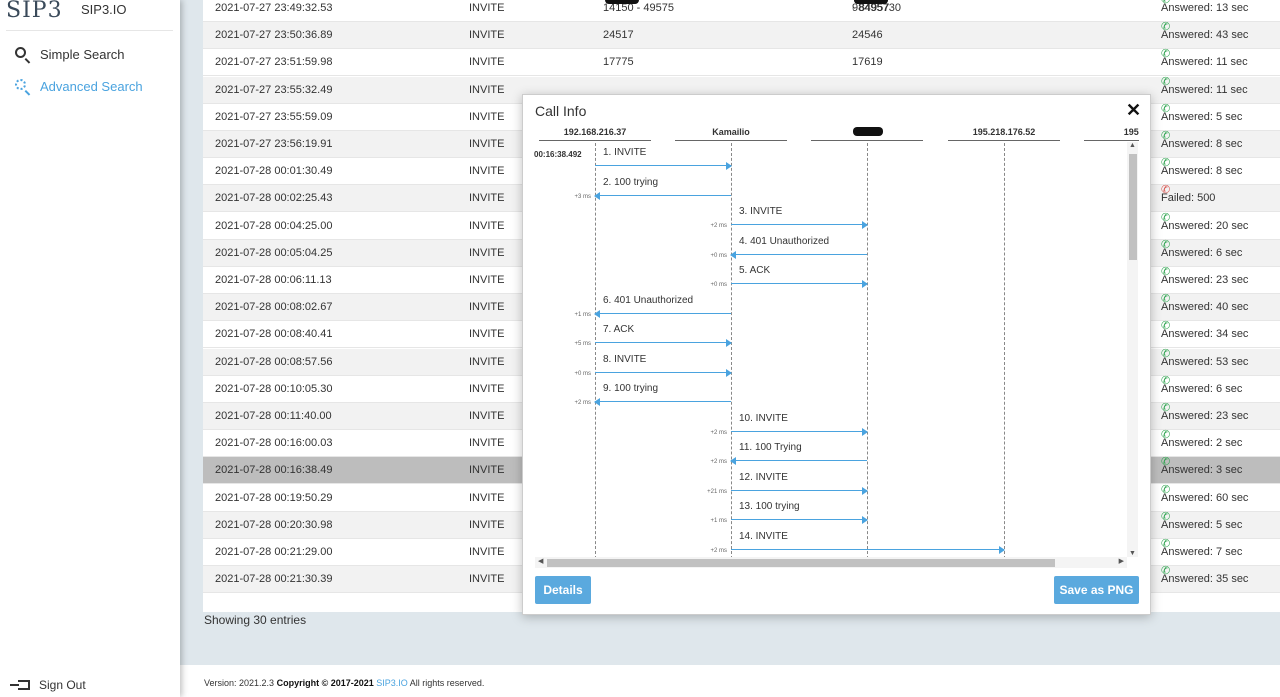  I want to click on logo: SIP3, so click(34, 11).